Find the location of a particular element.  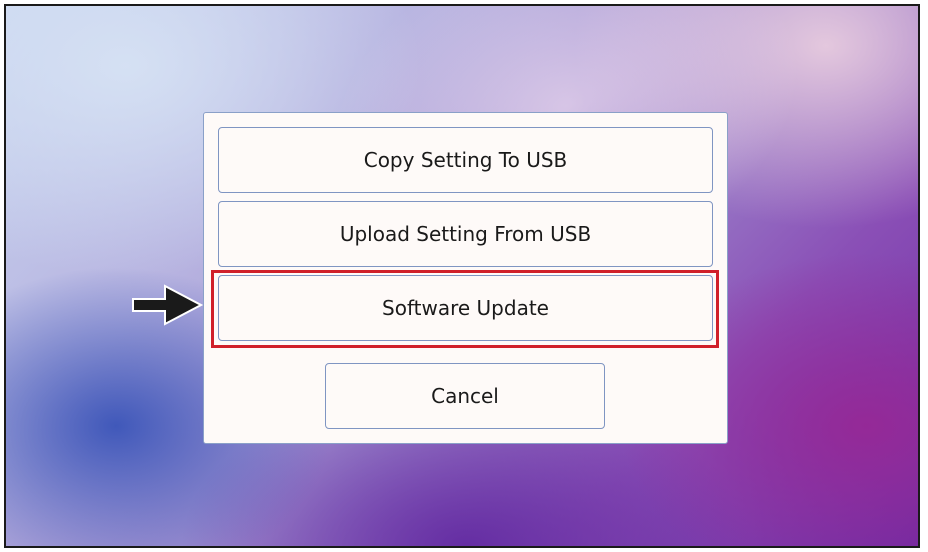

copy-setting-to-usb-button: Copy Setting To USB is located at coordinates (465, 160).